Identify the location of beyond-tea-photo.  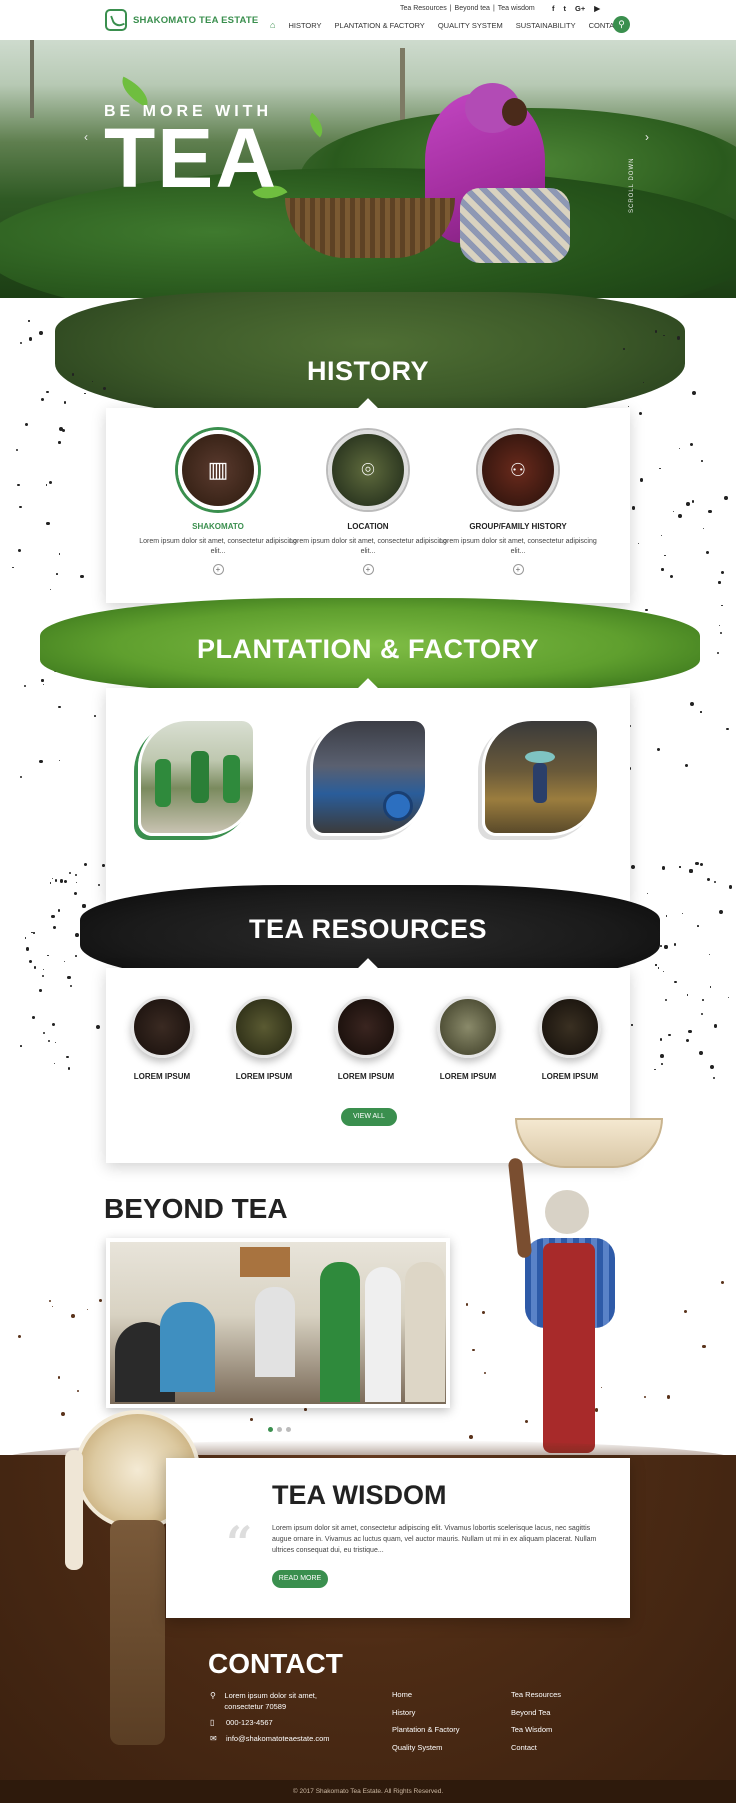
(278, 1323).